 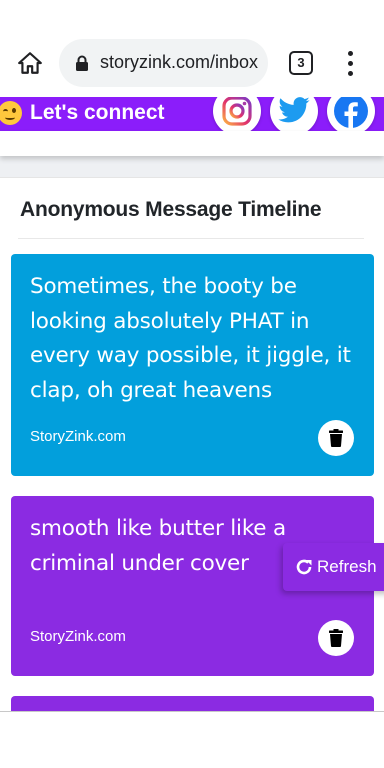 I want to click on facebook-button, so click(x=351, y=116).